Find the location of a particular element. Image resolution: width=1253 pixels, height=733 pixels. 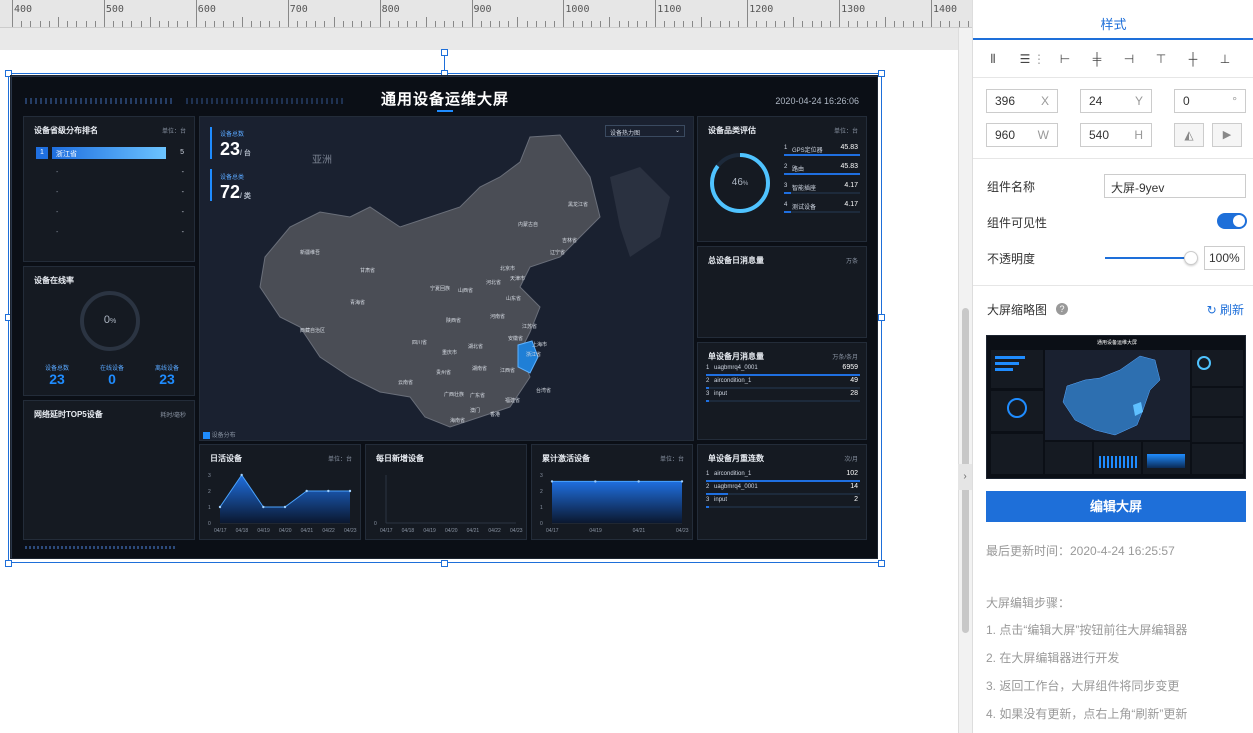

province-label: 山东省 is located at coordinates (514, 299).